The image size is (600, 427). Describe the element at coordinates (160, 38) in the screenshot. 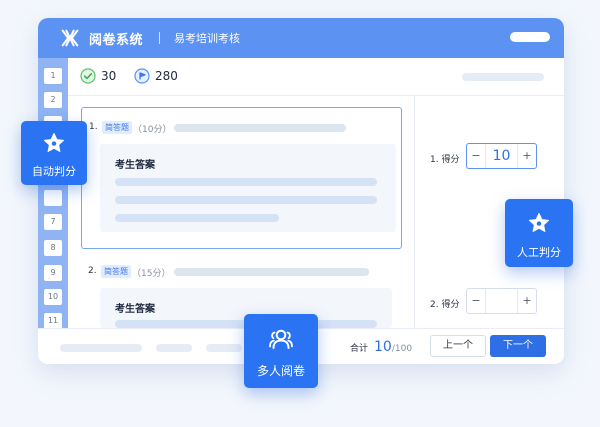

I see `title-divider` at that location.